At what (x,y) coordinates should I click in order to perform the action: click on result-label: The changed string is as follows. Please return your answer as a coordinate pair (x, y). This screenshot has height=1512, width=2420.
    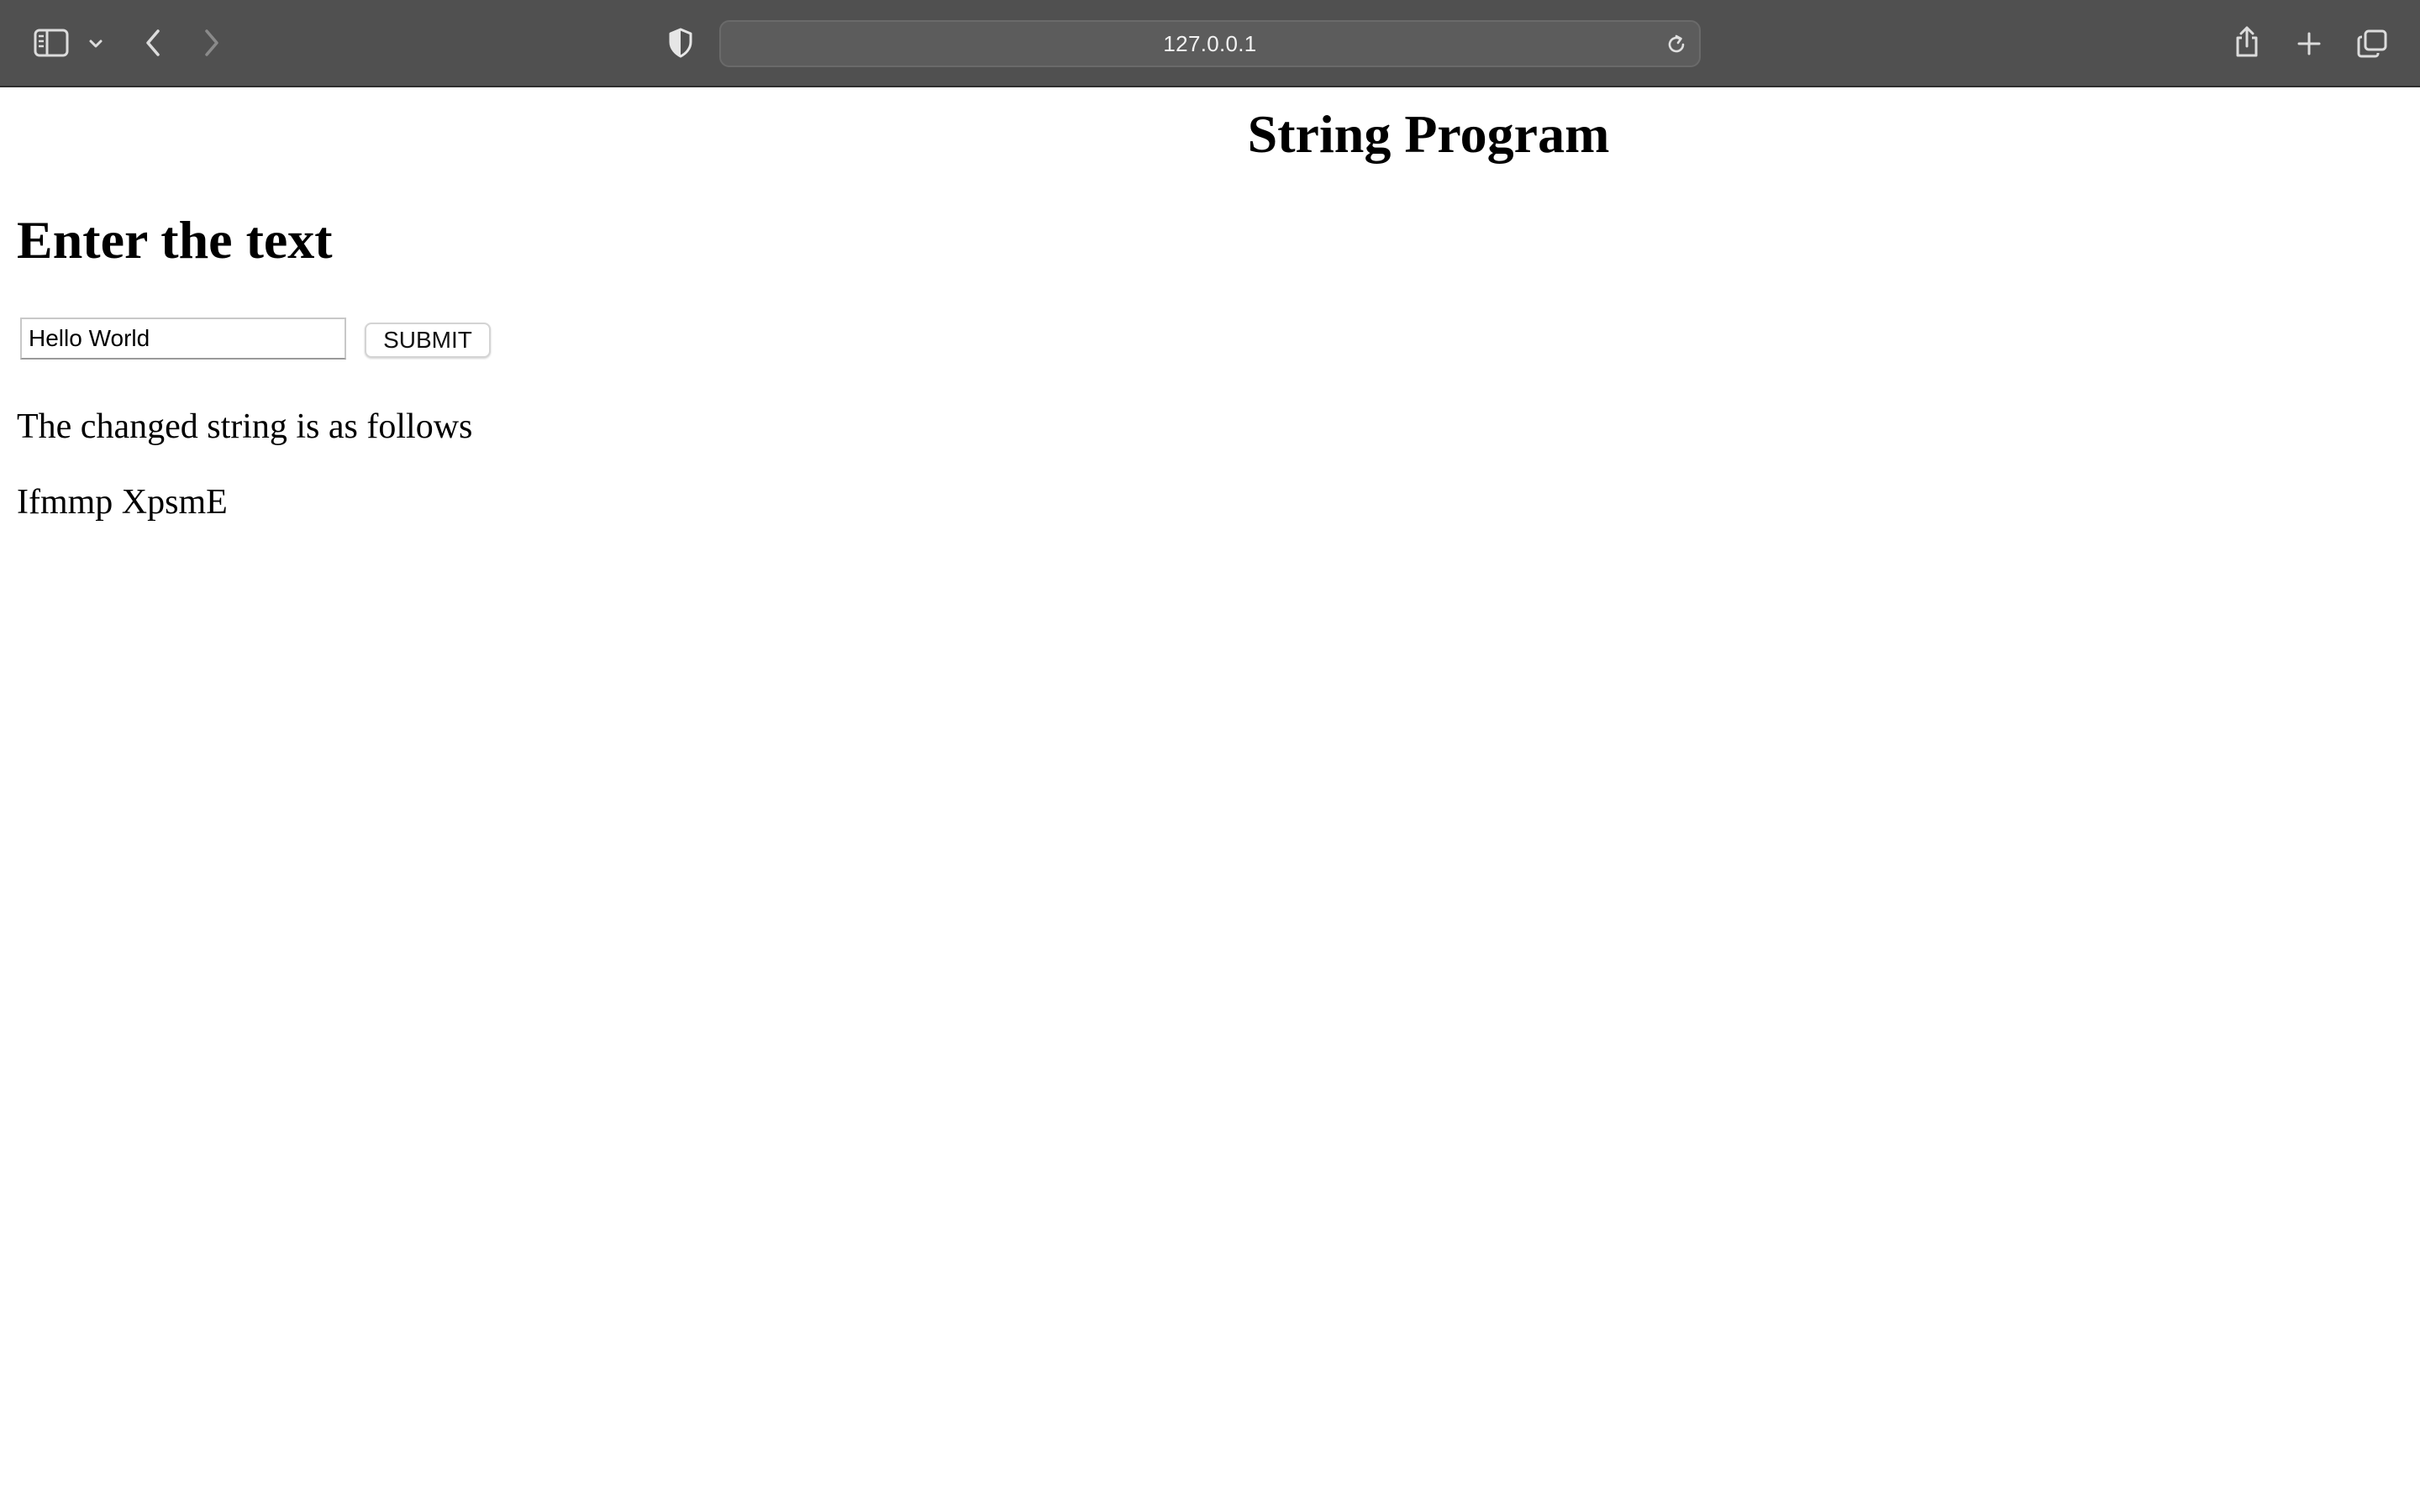
    Looking at the image, I should click on (245, 426).